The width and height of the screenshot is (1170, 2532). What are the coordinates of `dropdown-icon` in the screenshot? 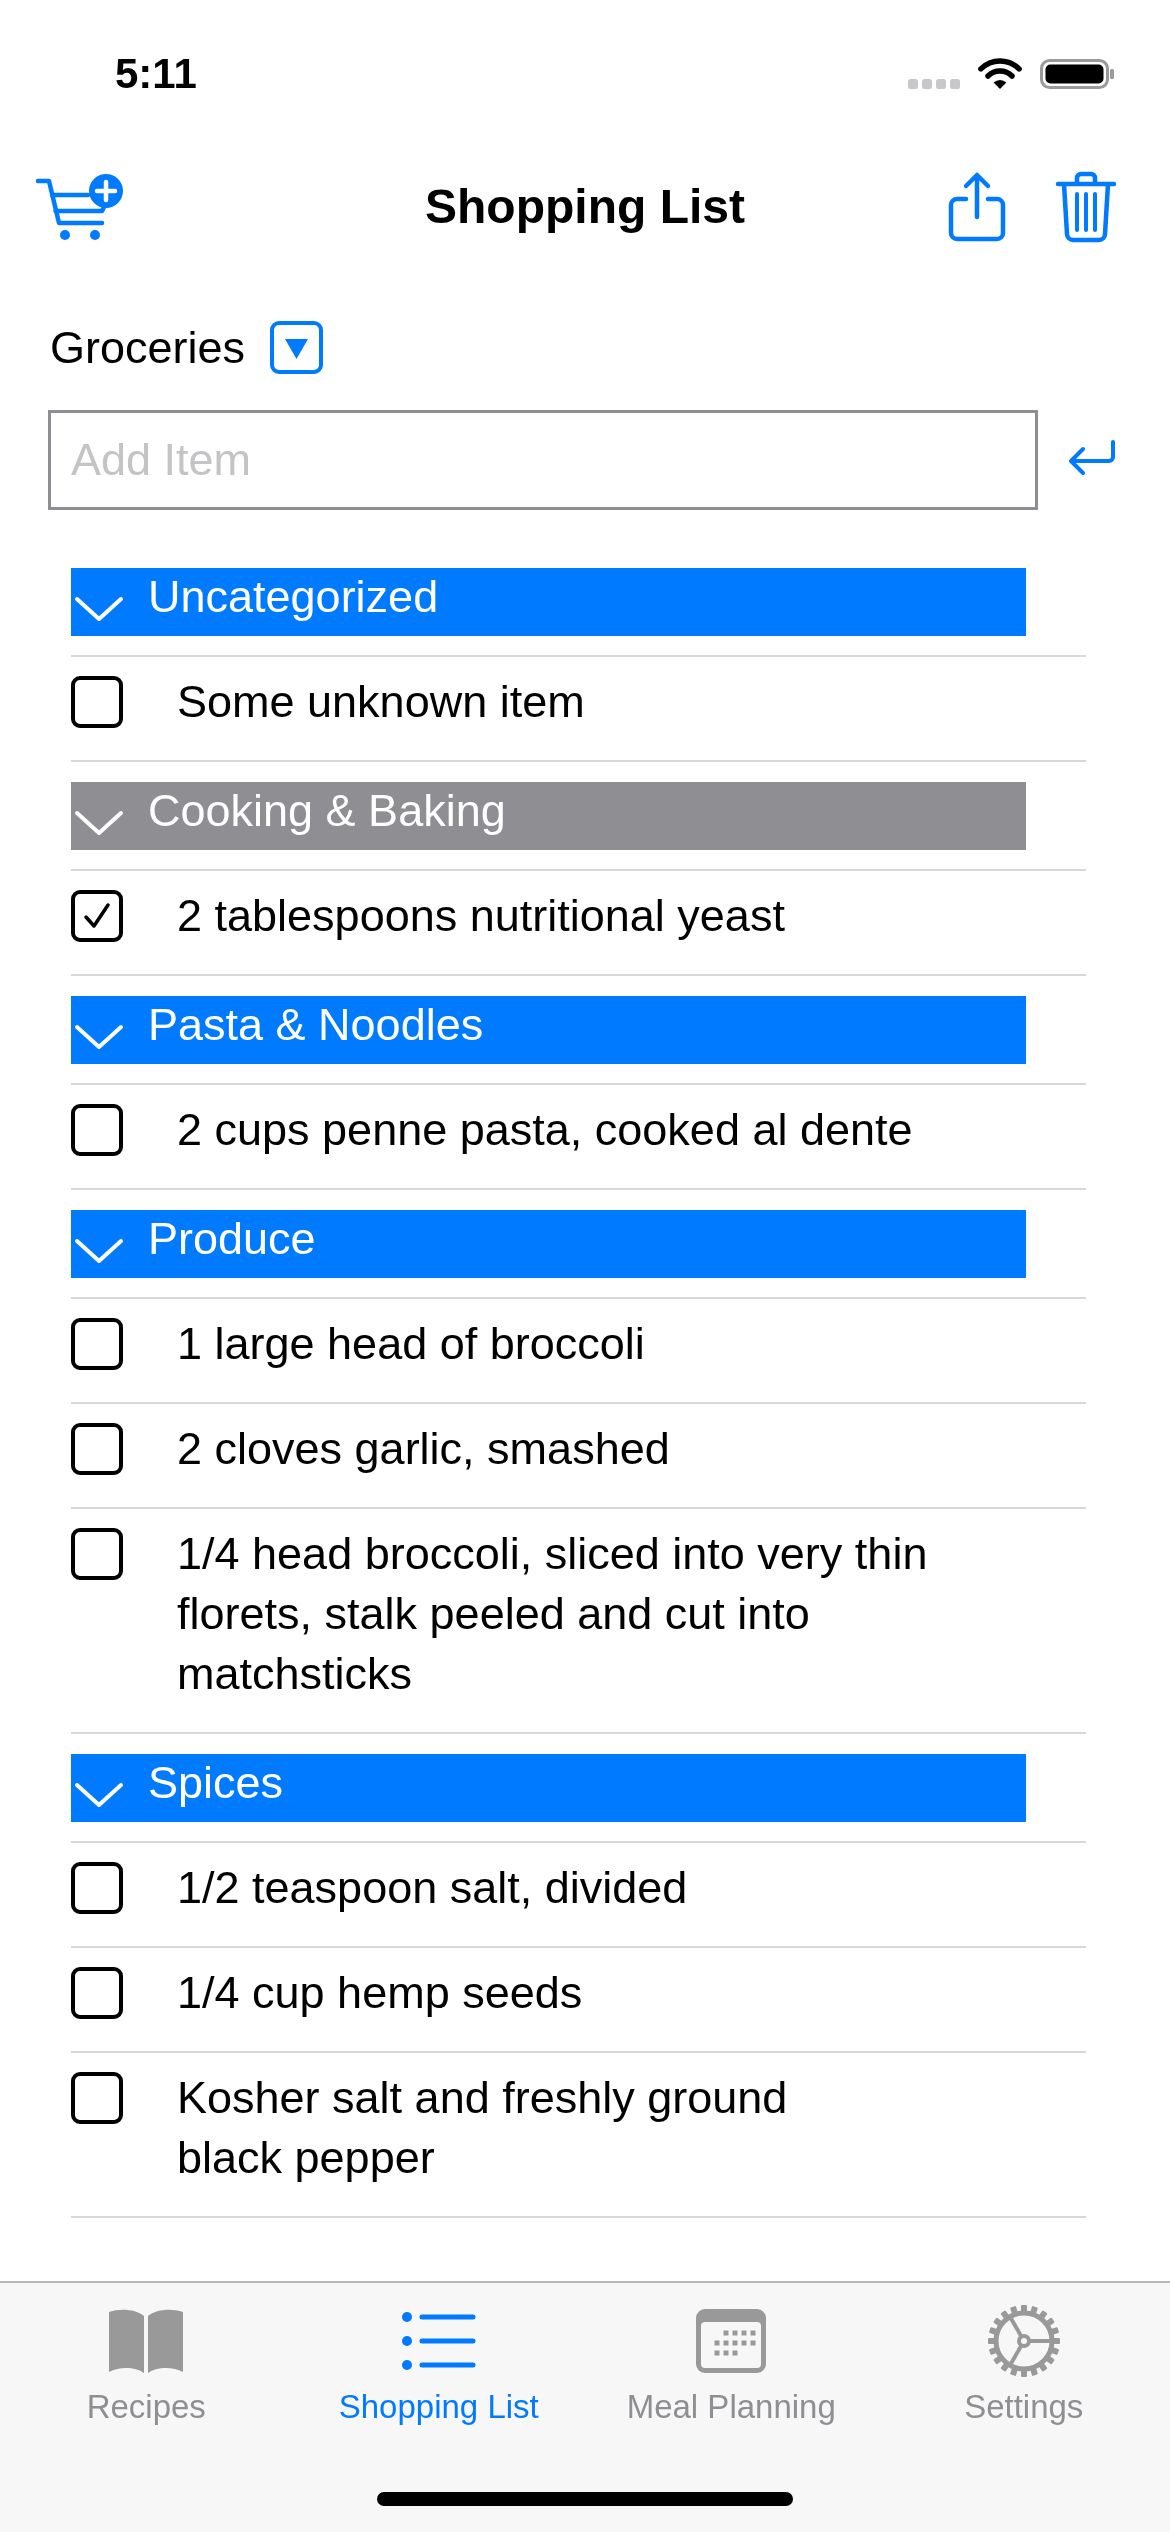 It's located at (297, 347).